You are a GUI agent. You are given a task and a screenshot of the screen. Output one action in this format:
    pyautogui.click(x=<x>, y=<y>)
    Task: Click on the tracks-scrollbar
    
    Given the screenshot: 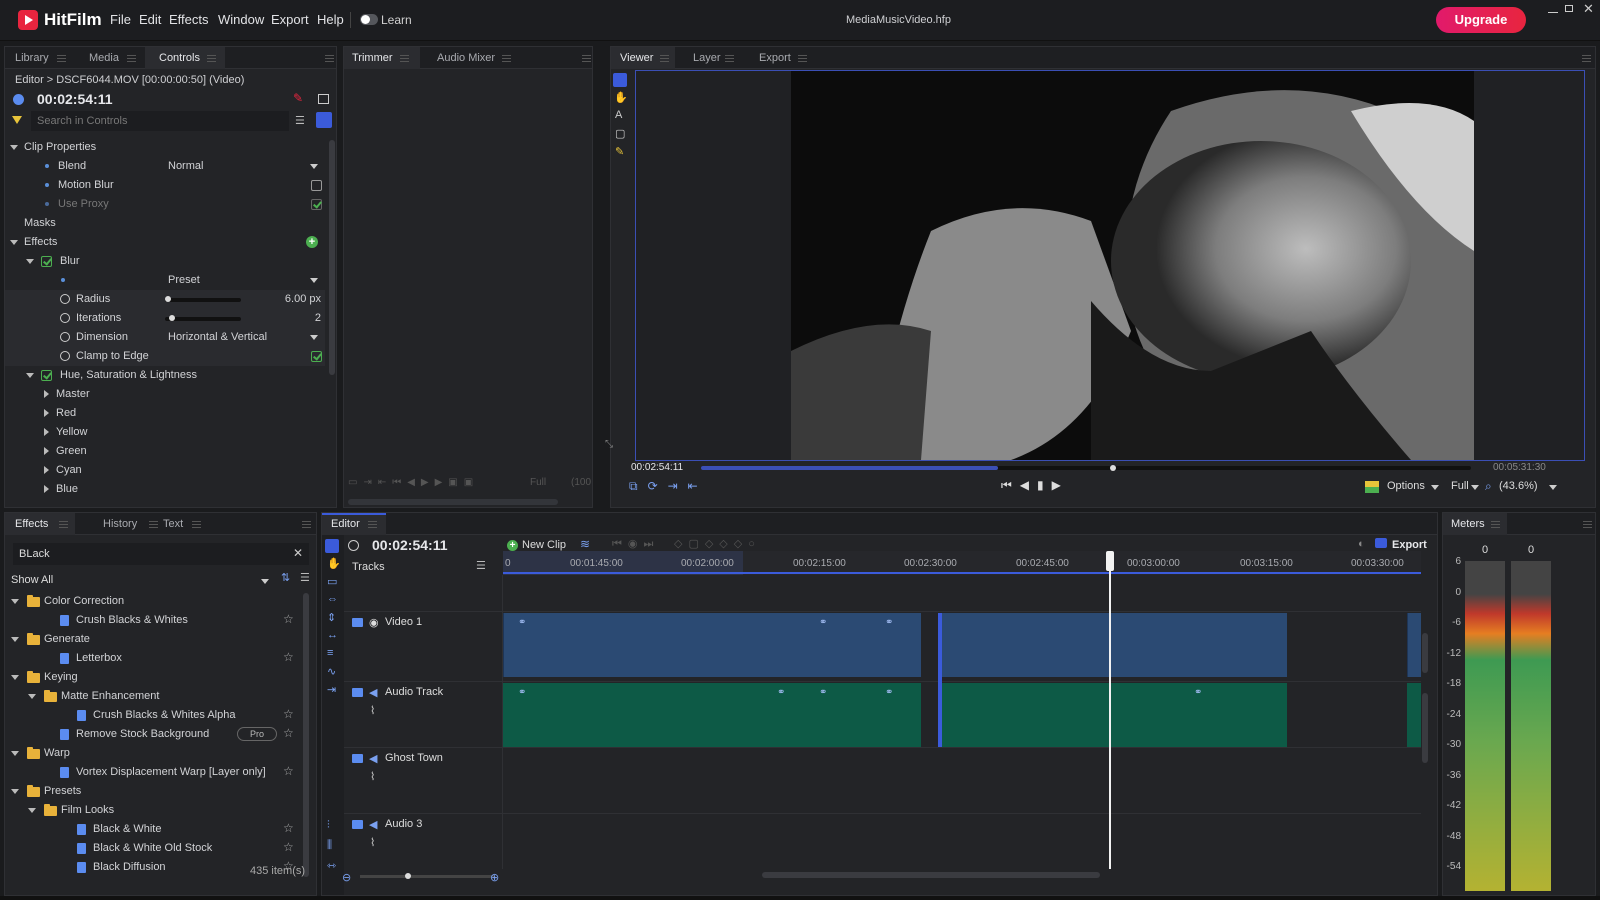 What is the action you would take?
    pyautogui.click(x=1425, y=653)
    